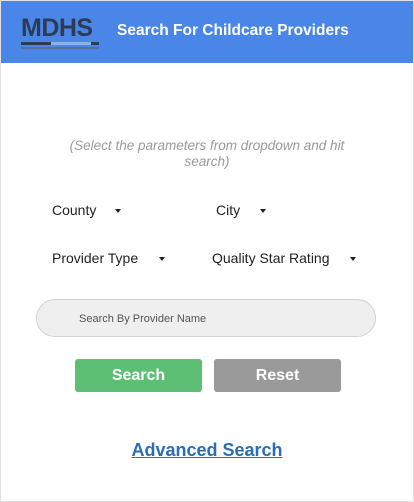  Describe the element at coordinates (233, 30) in the screenshot. I see `page-title: Search For Childcare Providers` at that location.